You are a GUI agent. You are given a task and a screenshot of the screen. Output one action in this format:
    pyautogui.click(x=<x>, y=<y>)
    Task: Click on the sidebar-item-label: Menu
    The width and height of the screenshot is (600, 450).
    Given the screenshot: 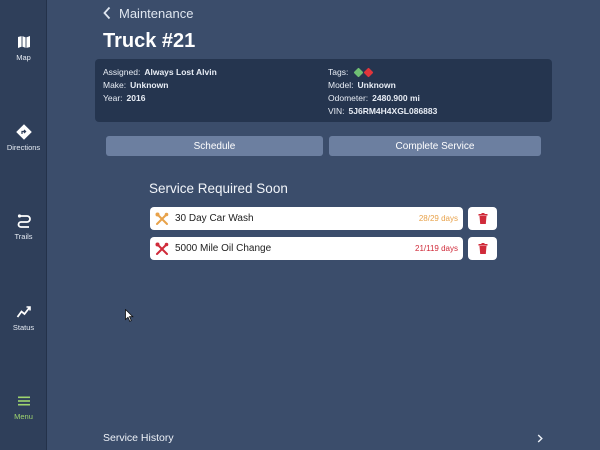 What is the action you would take?
    pyautogui.click(x=23, y=416)
    